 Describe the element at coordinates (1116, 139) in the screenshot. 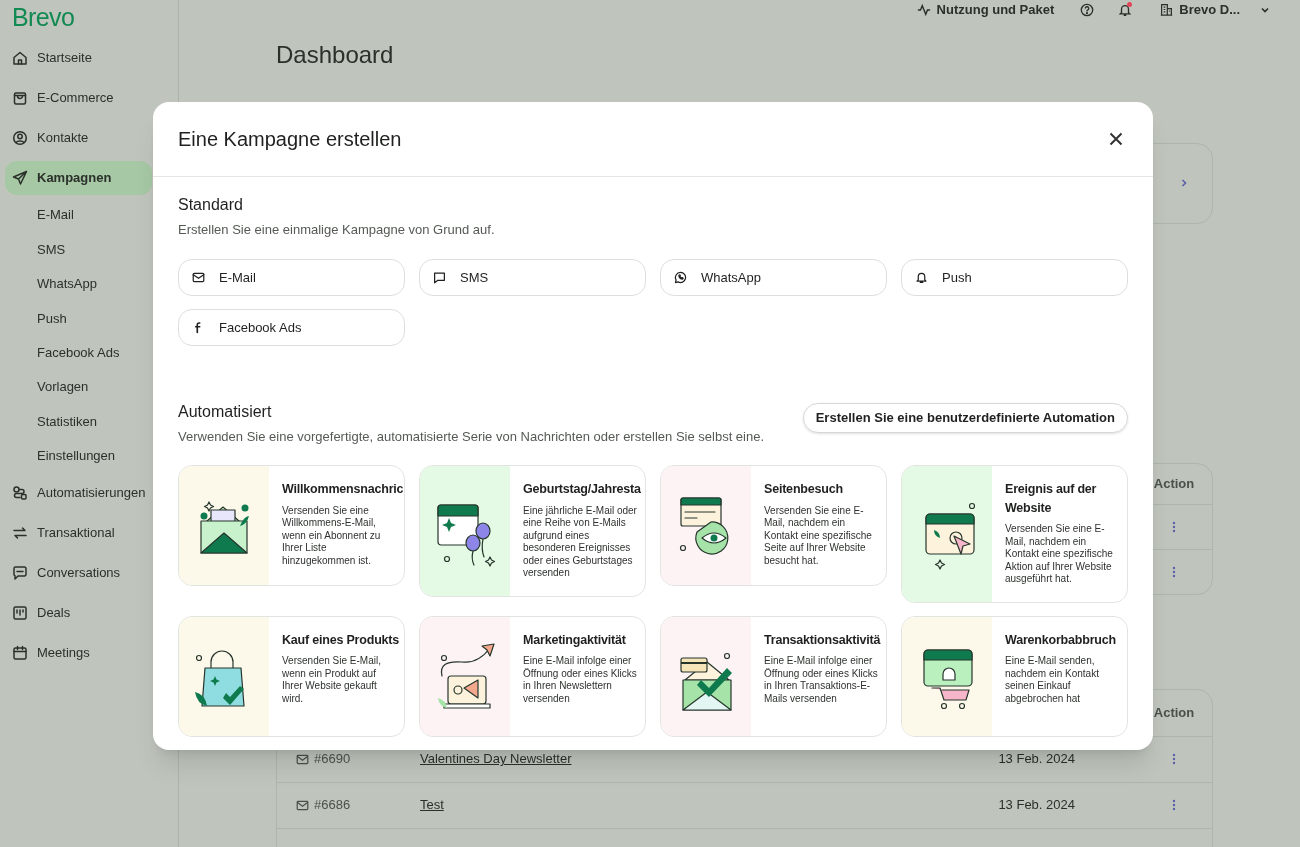

I see `close-icon` at that location.